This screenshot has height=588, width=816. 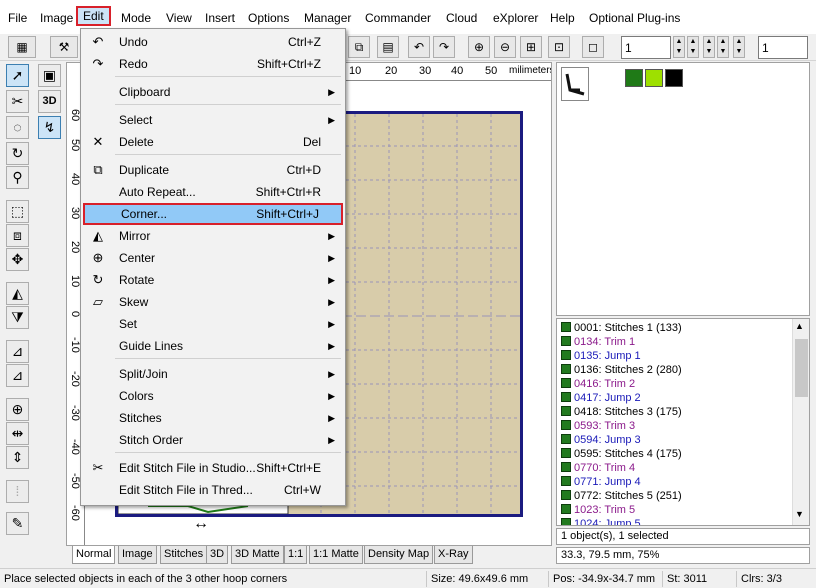 I want to click on menu-item-mirror: ◭ Mirror ▶, so click(x=213, y=236).